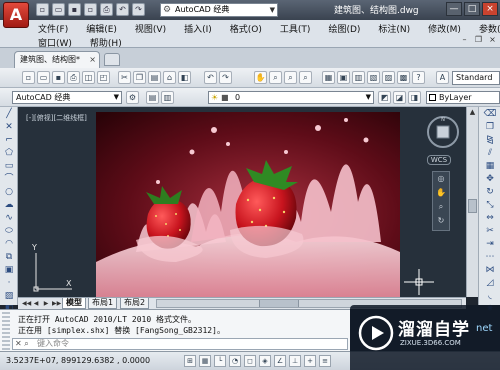 Image resolution: width=500 pixels, height=370 pixels. I want to click on doc-restore-button: ❐, so click(478, 40).